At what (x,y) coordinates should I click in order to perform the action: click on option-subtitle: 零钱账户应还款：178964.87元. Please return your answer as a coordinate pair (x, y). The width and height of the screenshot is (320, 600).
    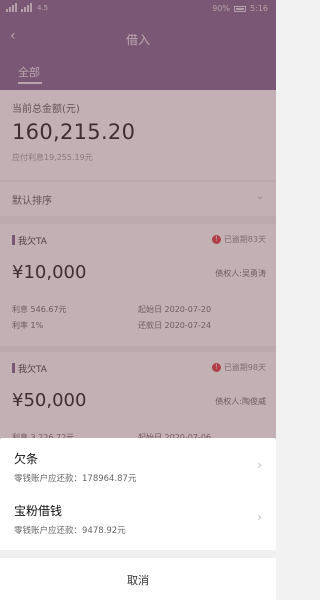
    Looking at the image, I should click on (75, 479).